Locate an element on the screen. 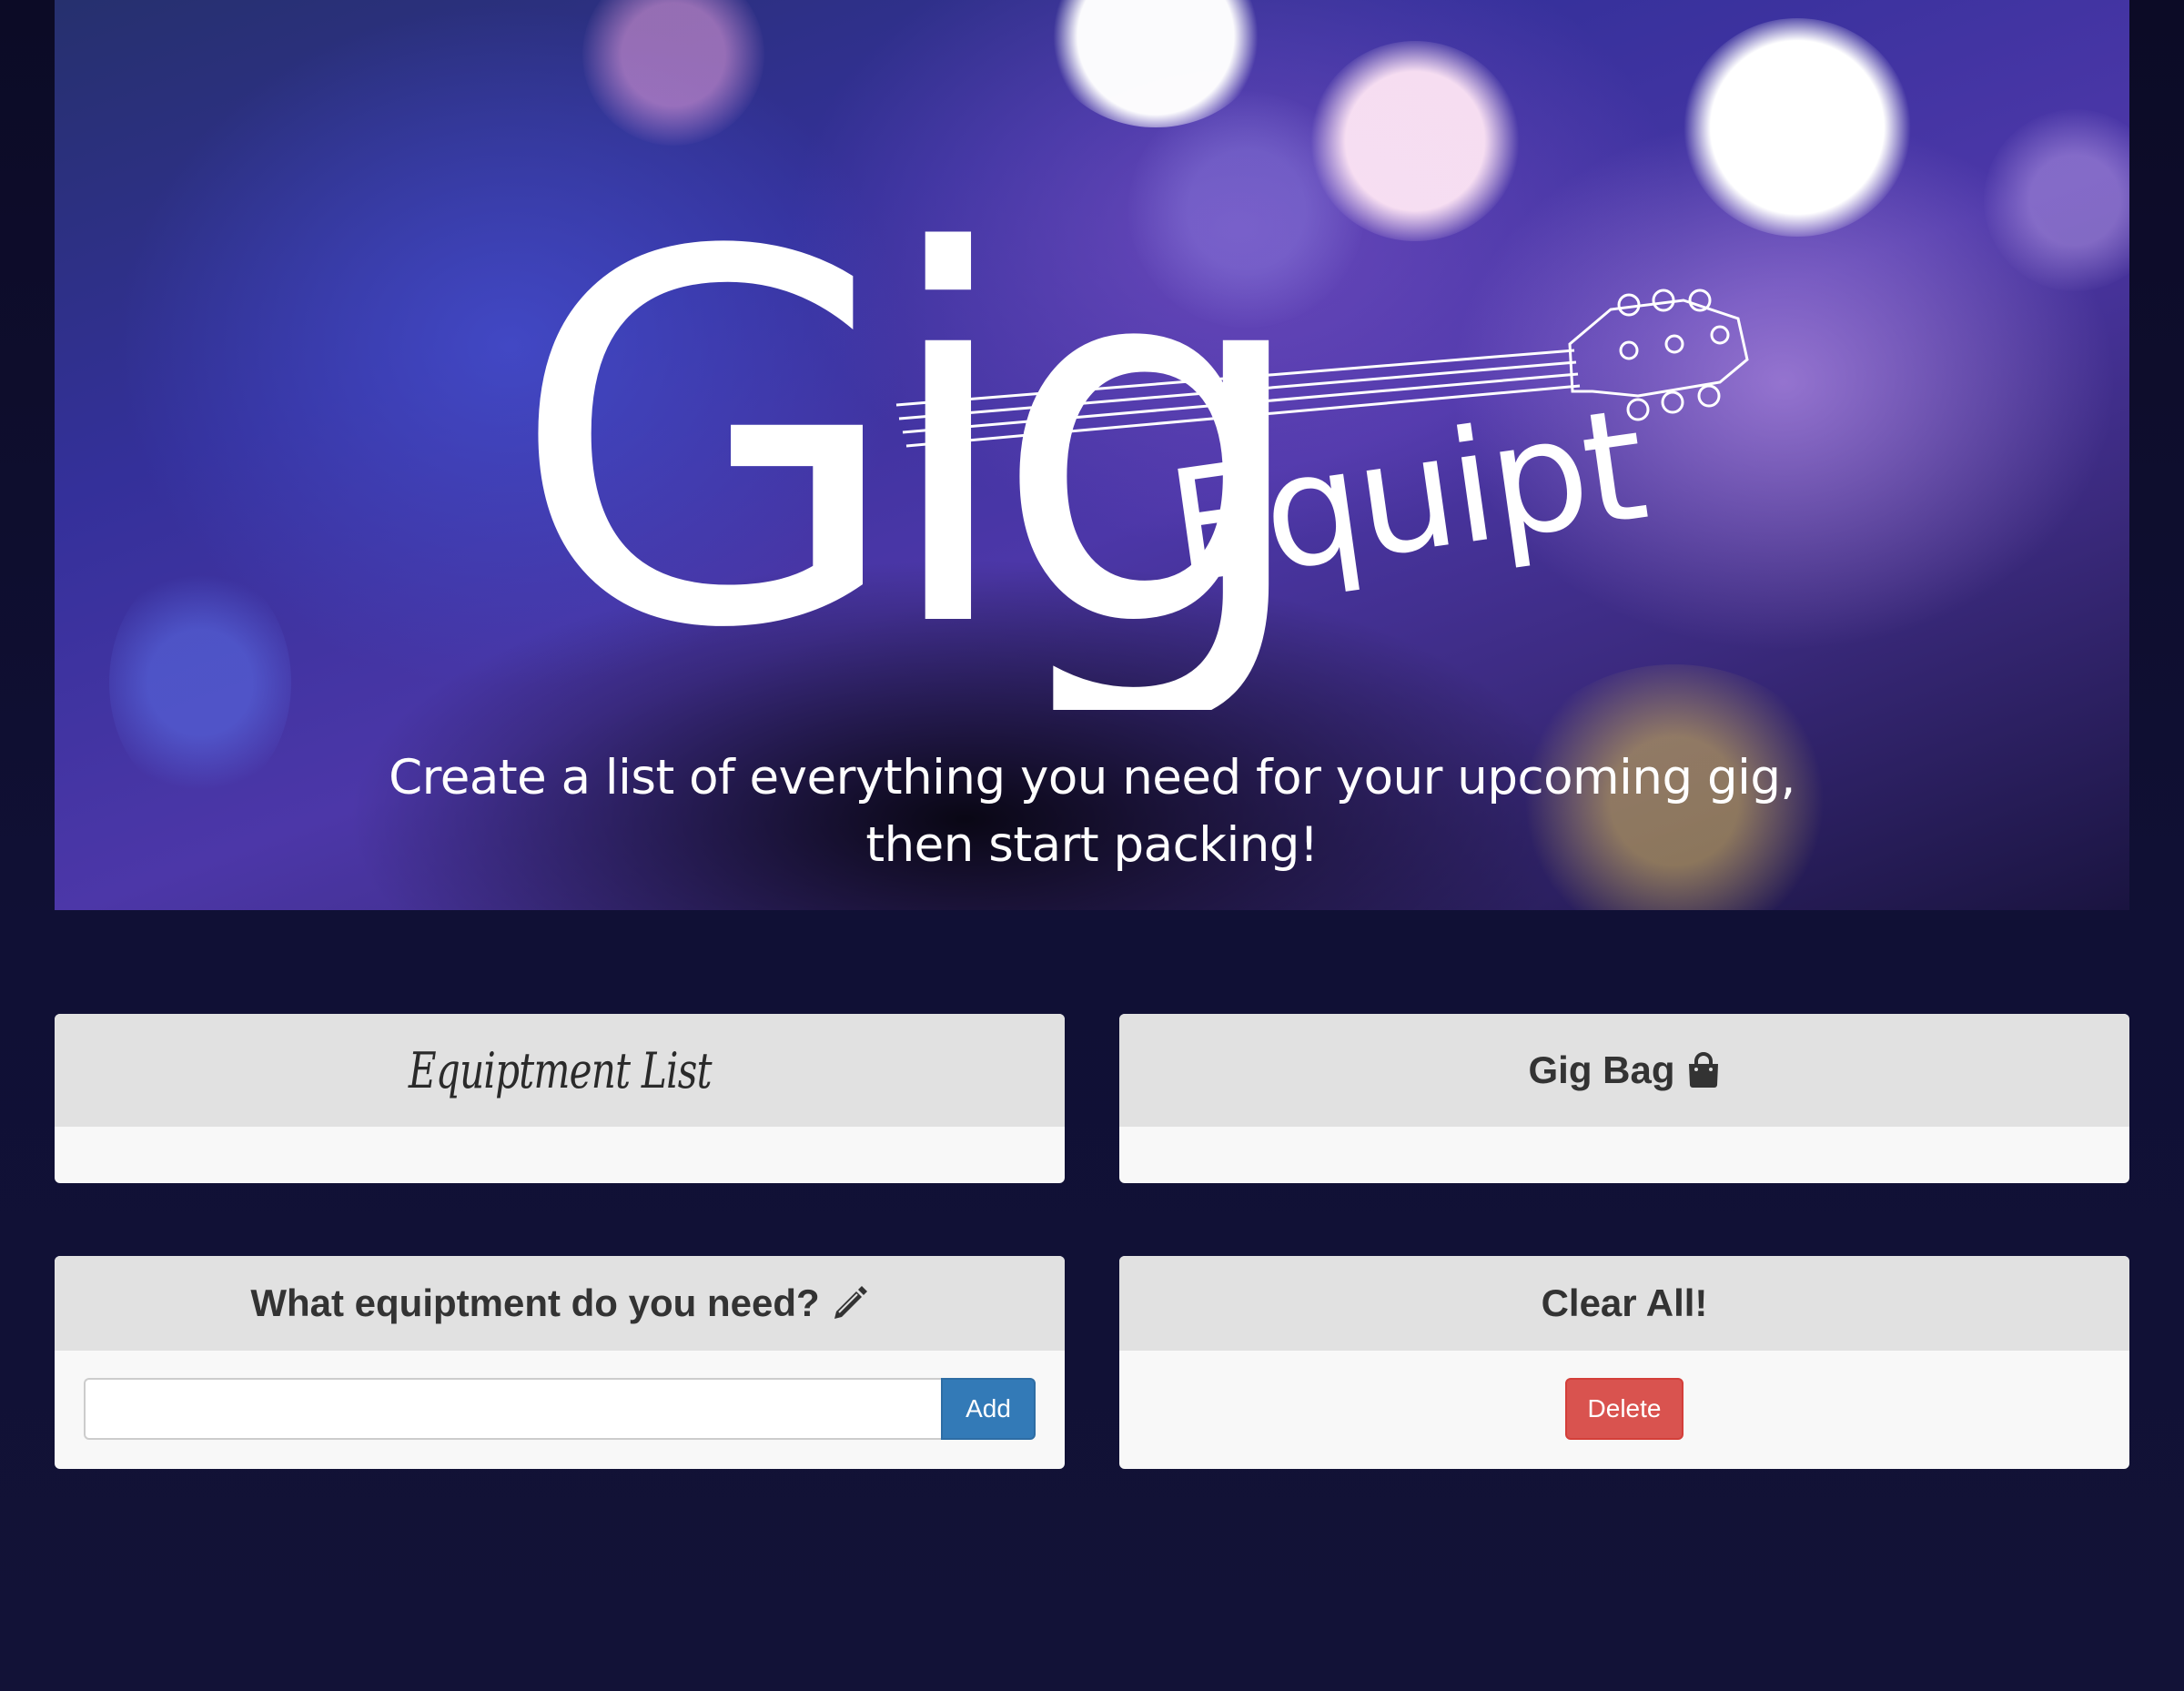  add-equipment-form: Add is located at coordinates (560, 1409).